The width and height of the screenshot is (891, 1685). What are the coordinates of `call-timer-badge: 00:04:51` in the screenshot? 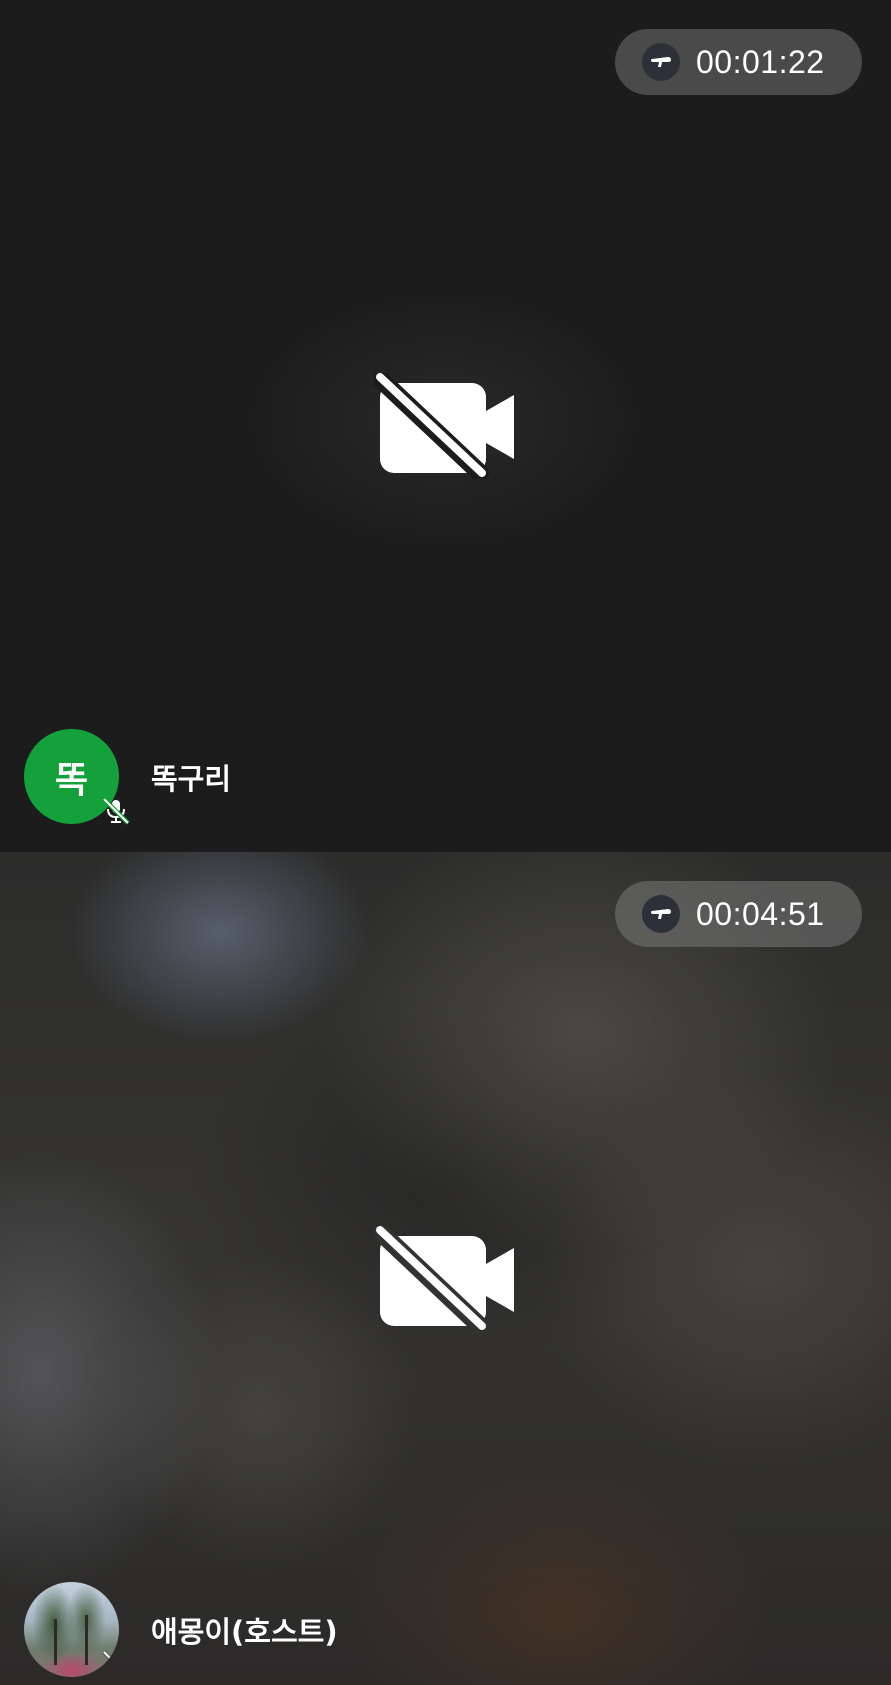 It's located at (738, 914).